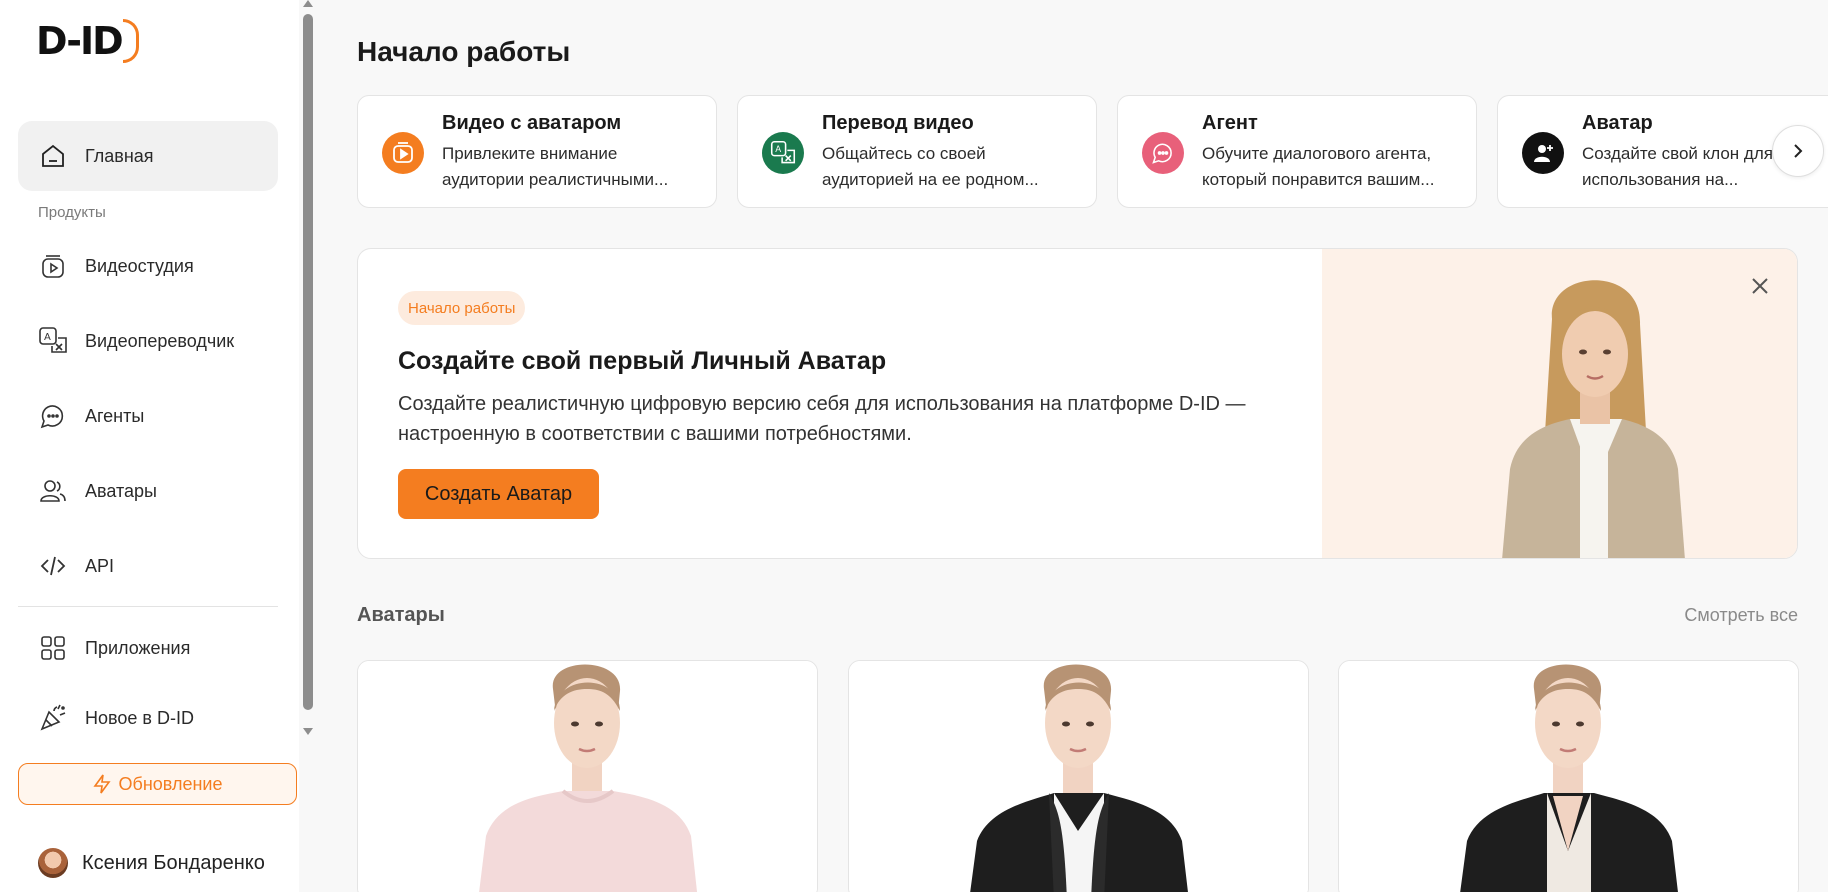  What do you see at coordinates (462, 308) in the screenshot?
I see `getting-started-badge: Начало работы` at bounding box center [462, 308].